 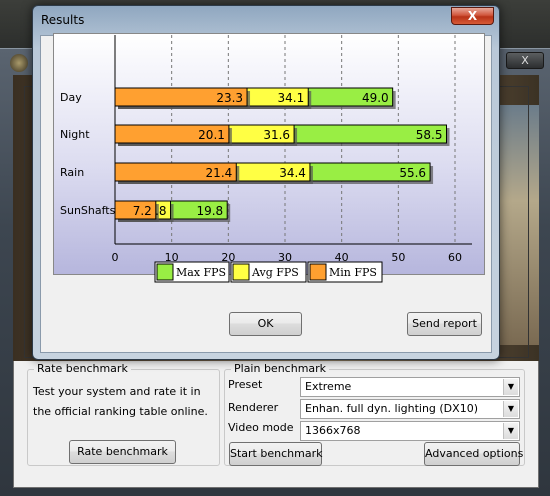 What do you see at coordinates (333, 430) in the screenshot?
I see `video-mode-value: 1366x768` at bounding box center [333, 430].